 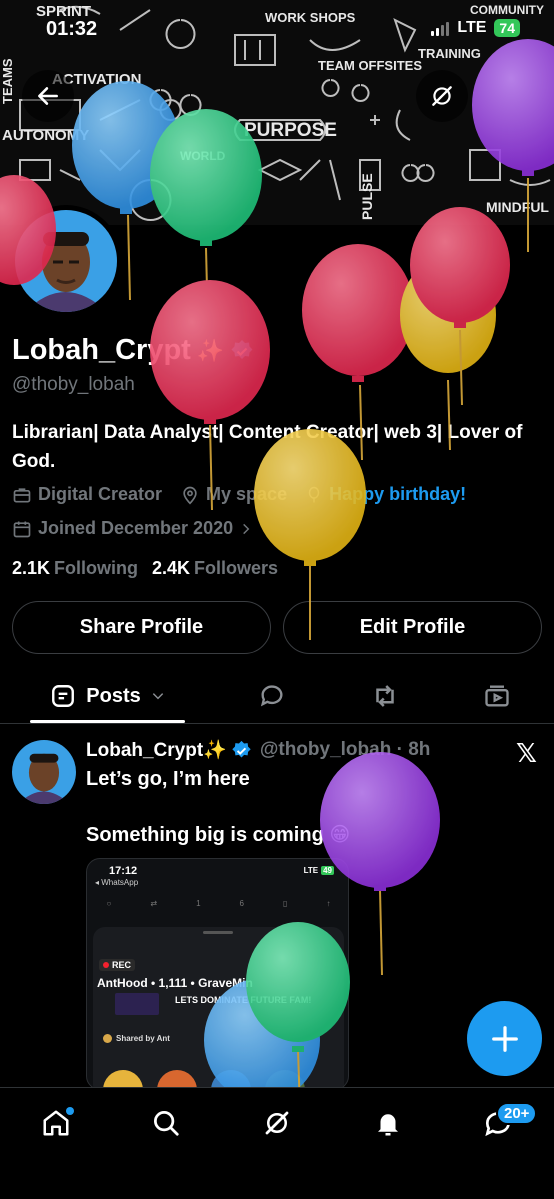 I want to click on search-icon, so click(x=166, y=1123).